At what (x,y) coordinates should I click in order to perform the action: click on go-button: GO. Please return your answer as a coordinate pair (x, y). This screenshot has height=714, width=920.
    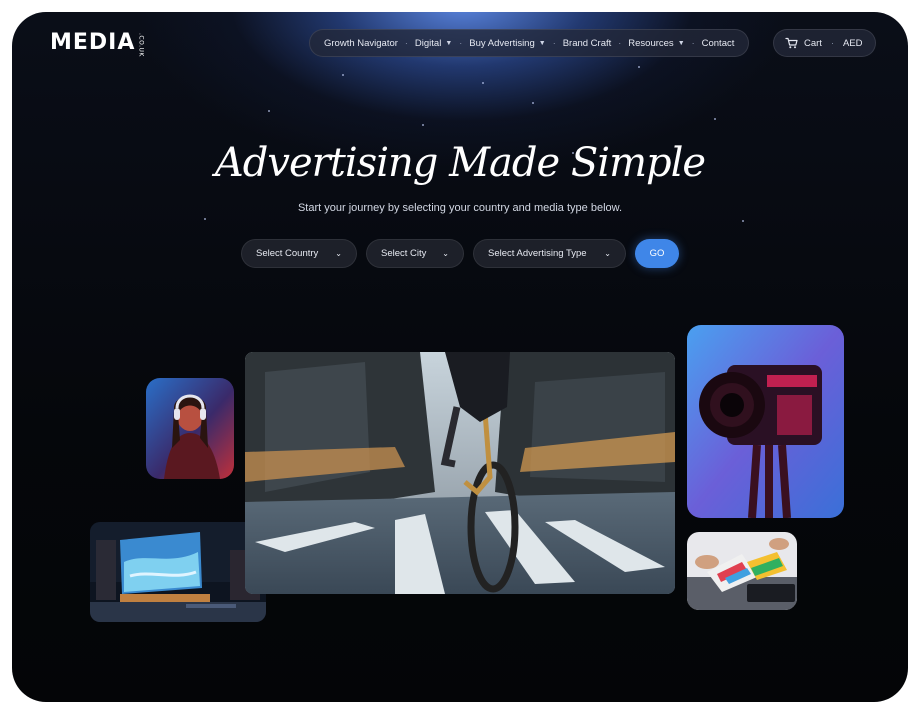
    Looking at the image, I should click on (657, 253).